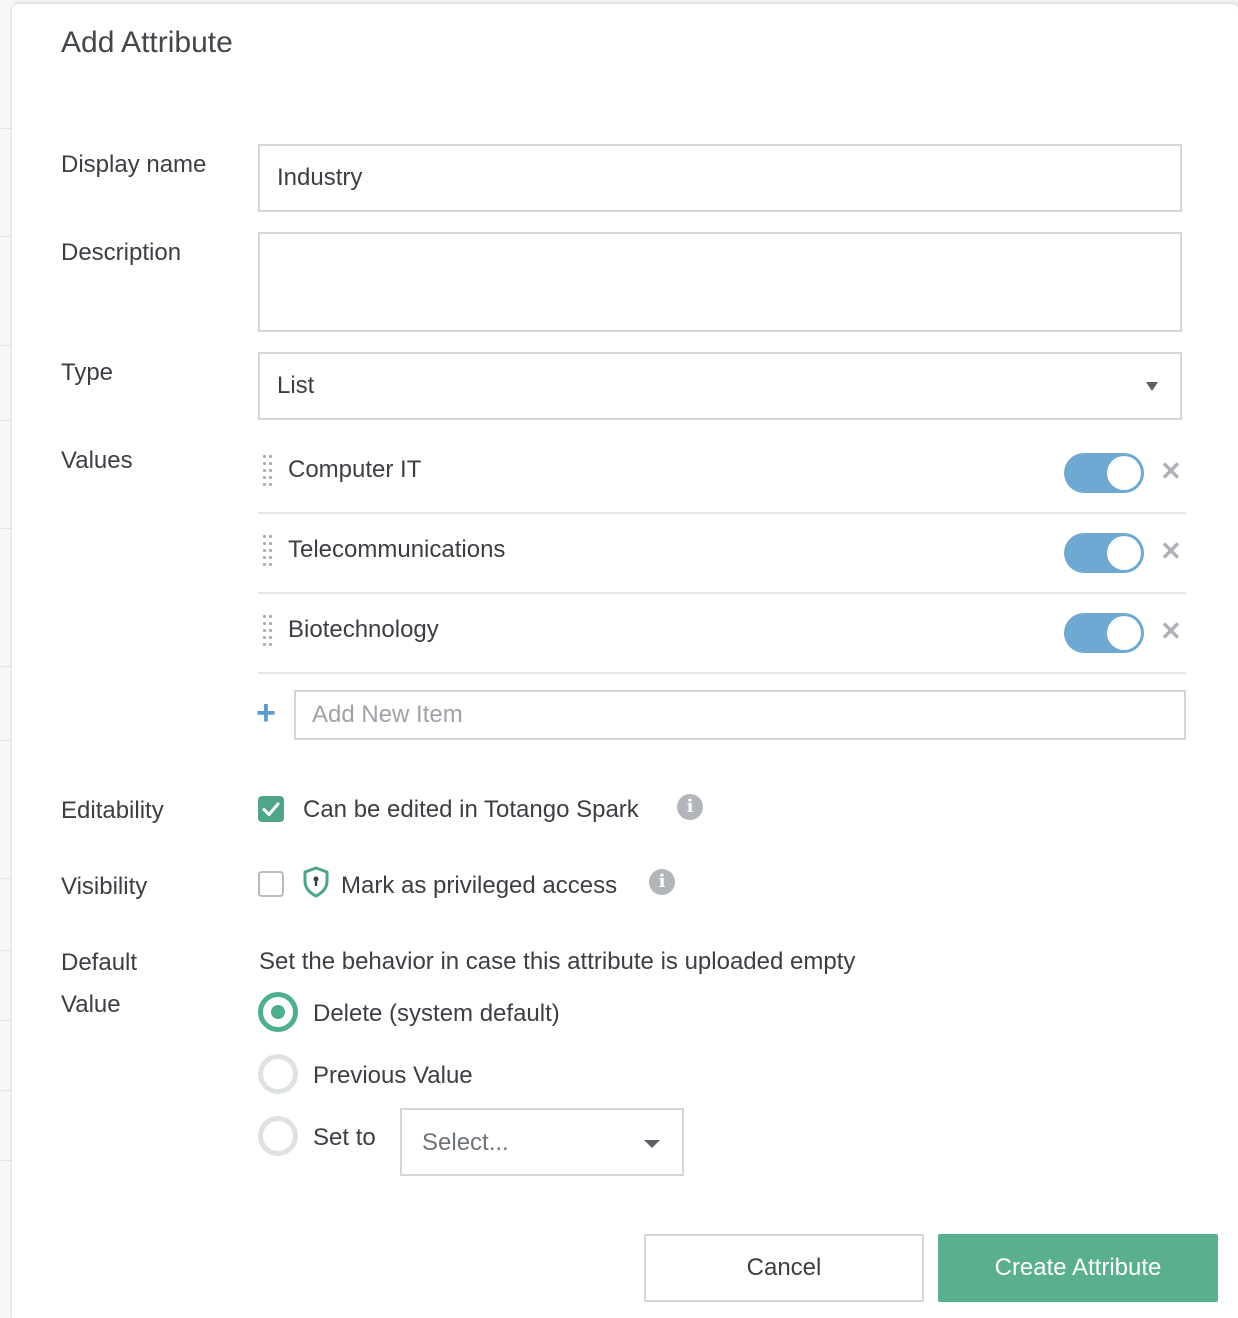  Describe the element at coordinates (278, 1136) in the screenshot. I see `radio-set-to` at that location.